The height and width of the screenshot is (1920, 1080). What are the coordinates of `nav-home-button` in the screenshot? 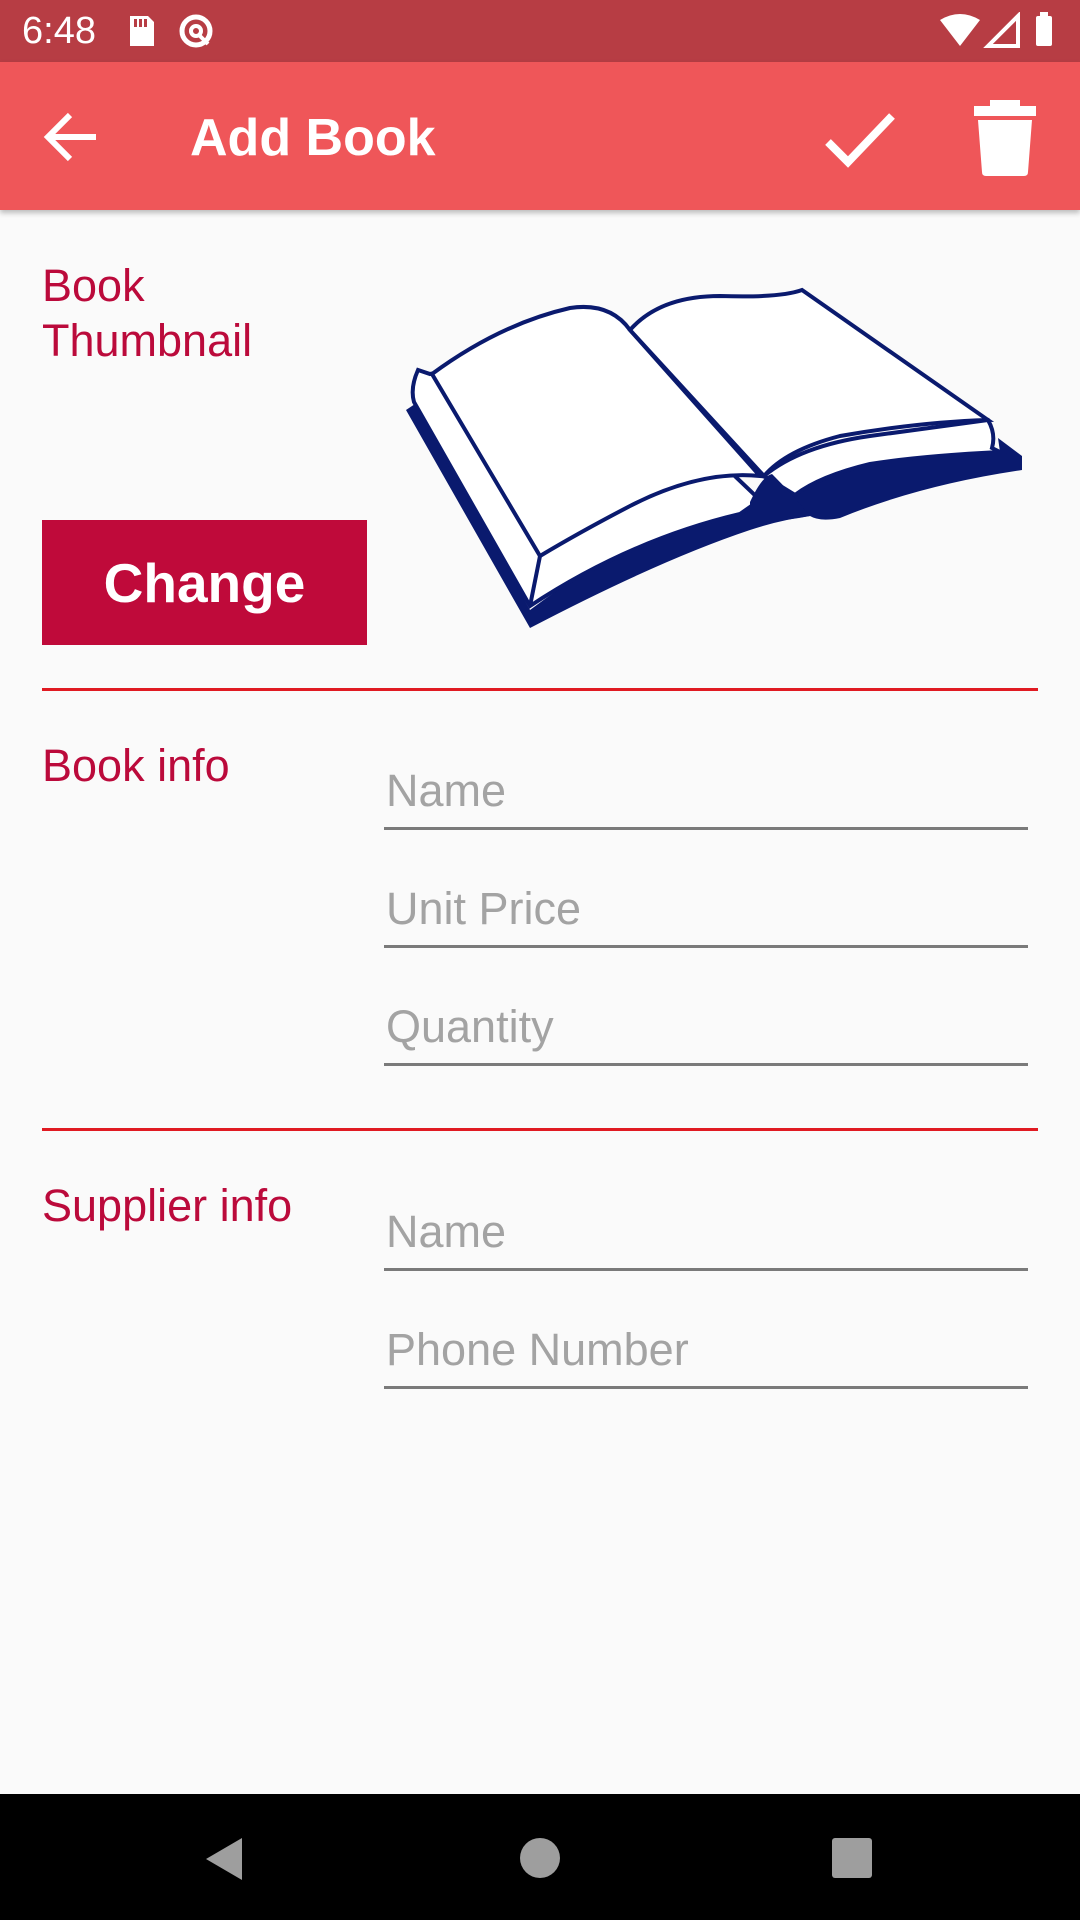 It's located at (540, 1858).